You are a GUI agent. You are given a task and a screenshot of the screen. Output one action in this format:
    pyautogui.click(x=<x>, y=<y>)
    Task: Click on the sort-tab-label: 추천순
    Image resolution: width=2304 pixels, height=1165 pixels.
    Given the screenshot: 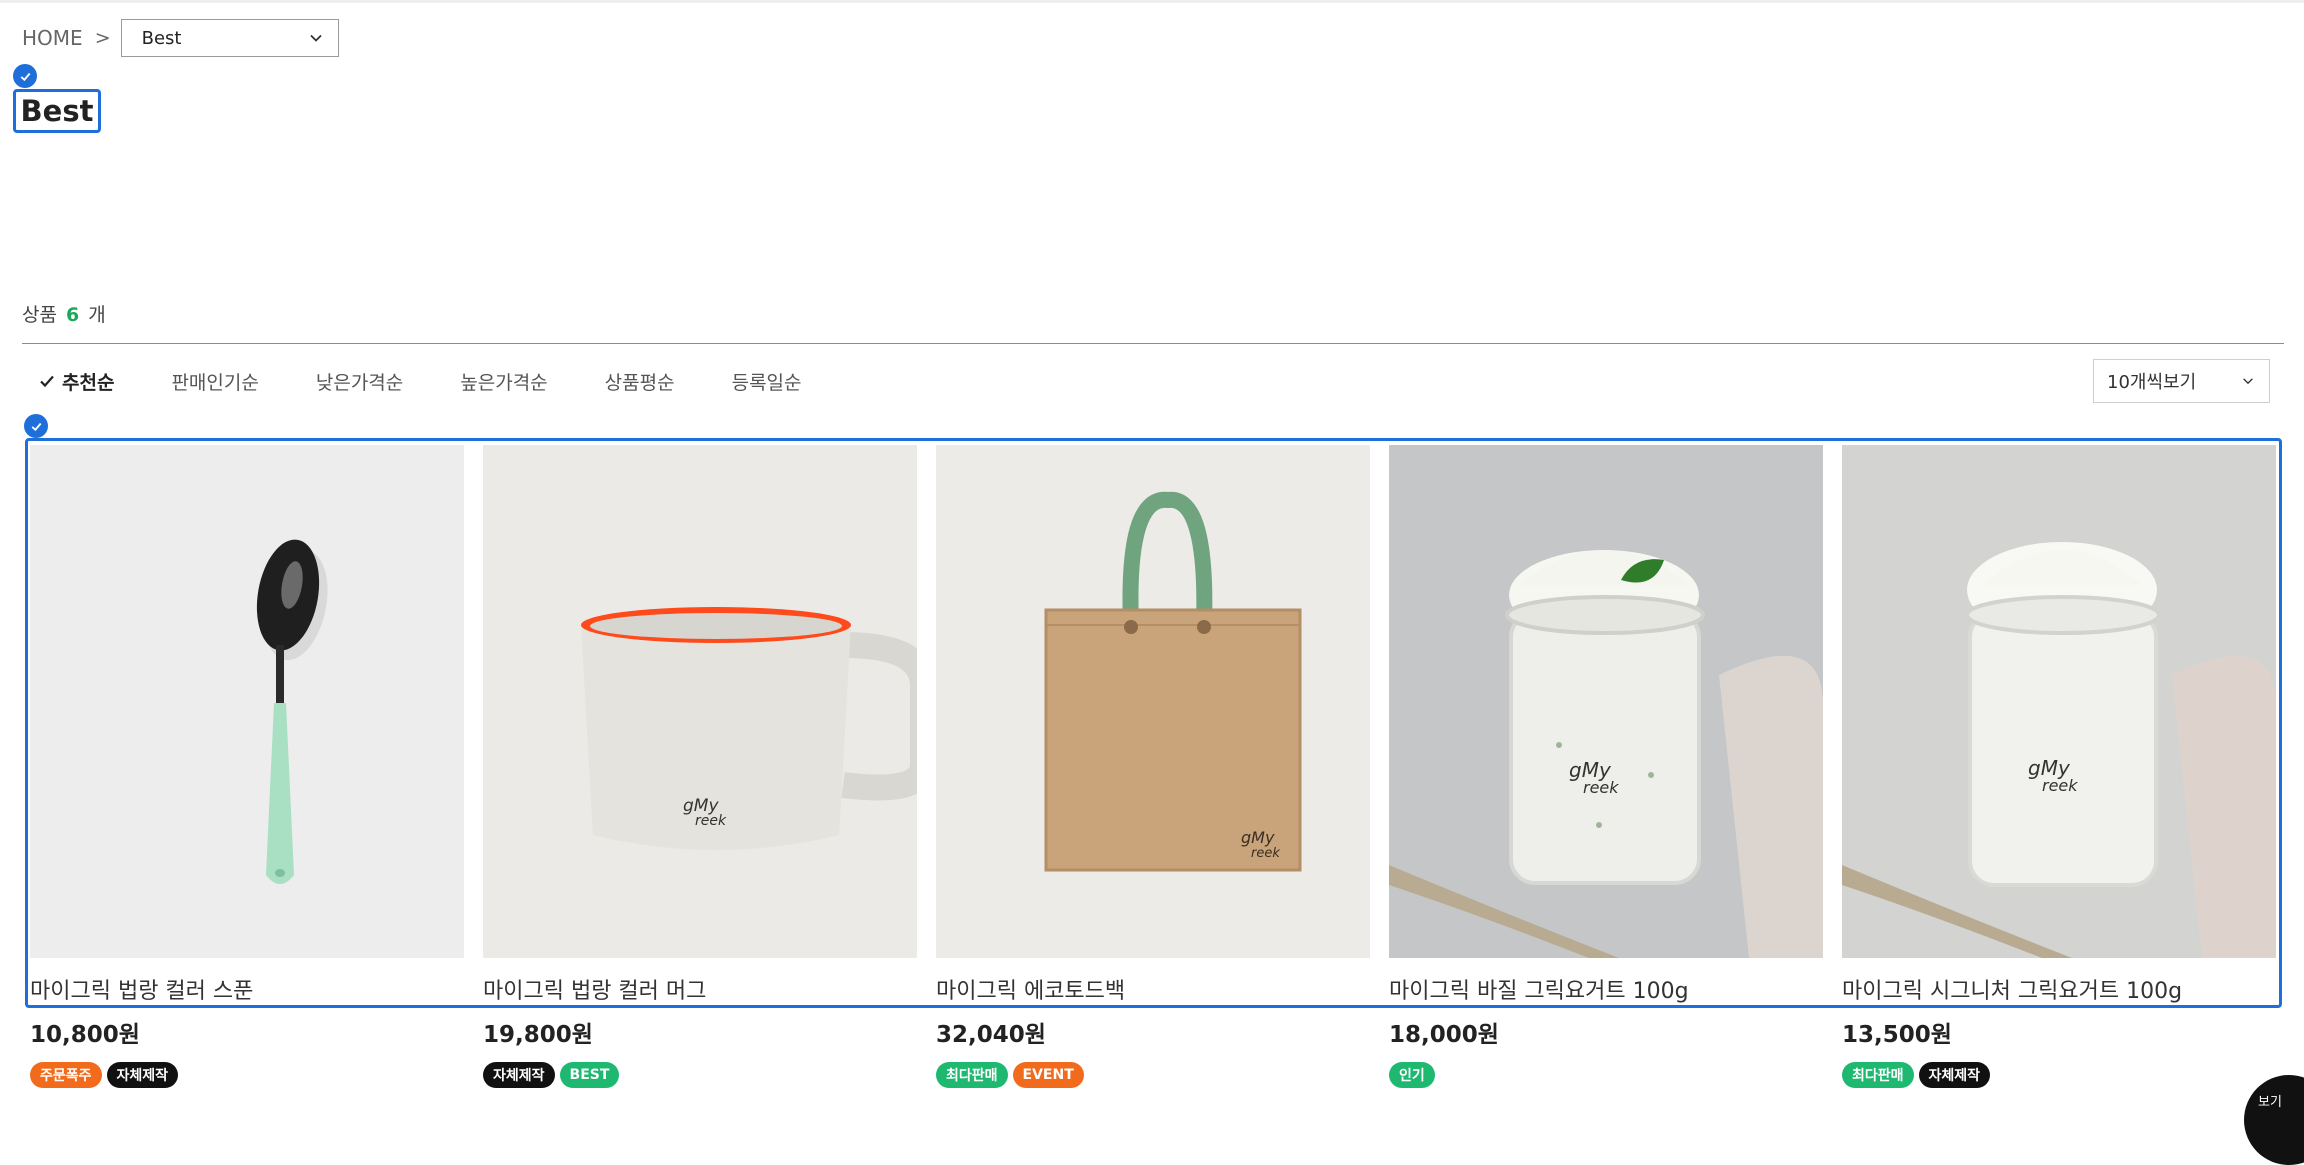 What is the action you would take?
    pyautogui.click(x=88, y=382)
    